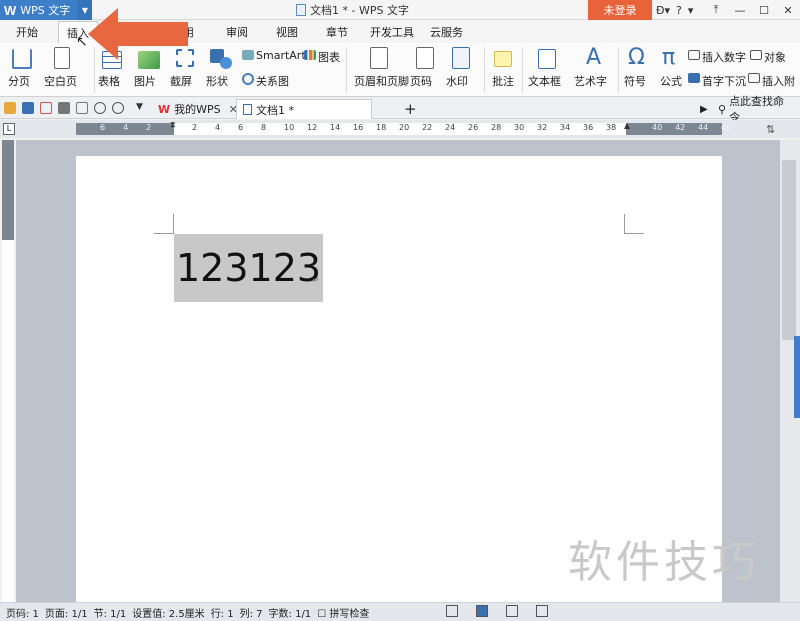 The height and width of the screenshot is (621, 800). Describe the element at coordinates (281, 55) in the screenshot. I see `smartart-button: SmartArt` at that location.